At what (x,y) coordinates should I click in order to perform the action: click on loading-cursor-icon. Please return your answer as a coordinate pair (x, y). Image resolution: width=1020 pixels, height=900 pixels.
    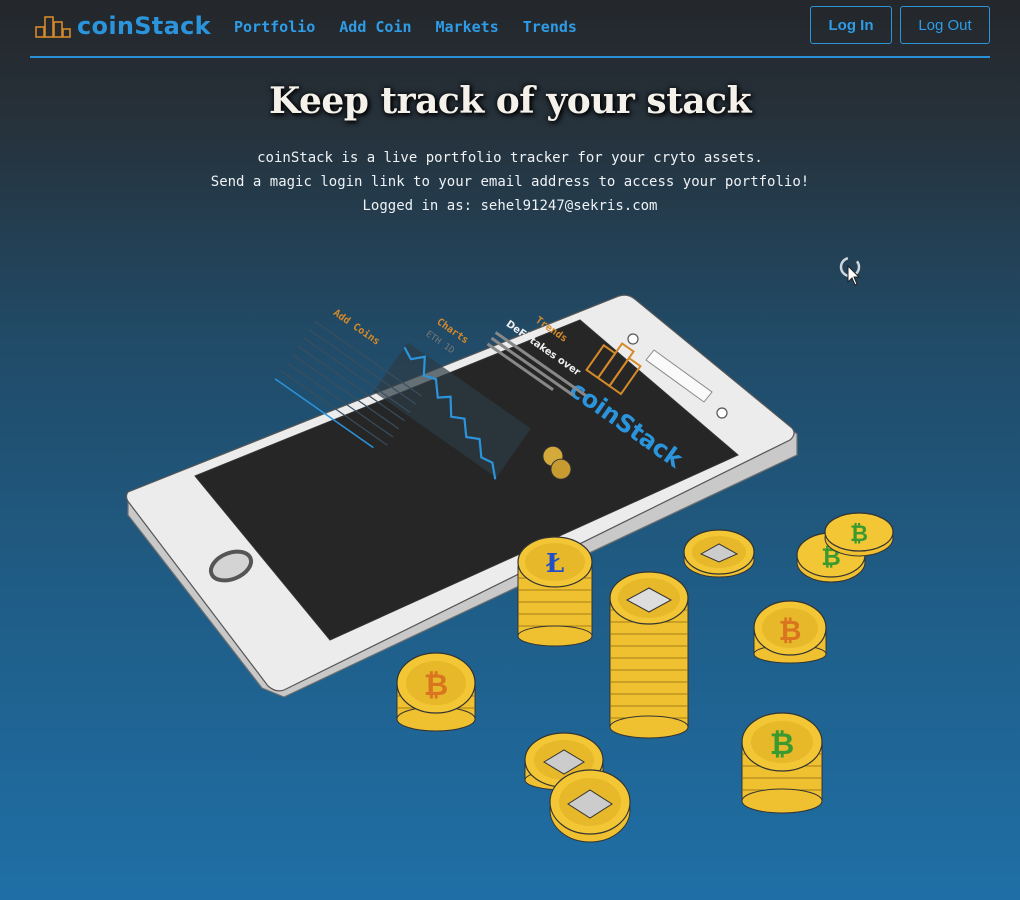
    Looking at the image, I should click on (850, 271).